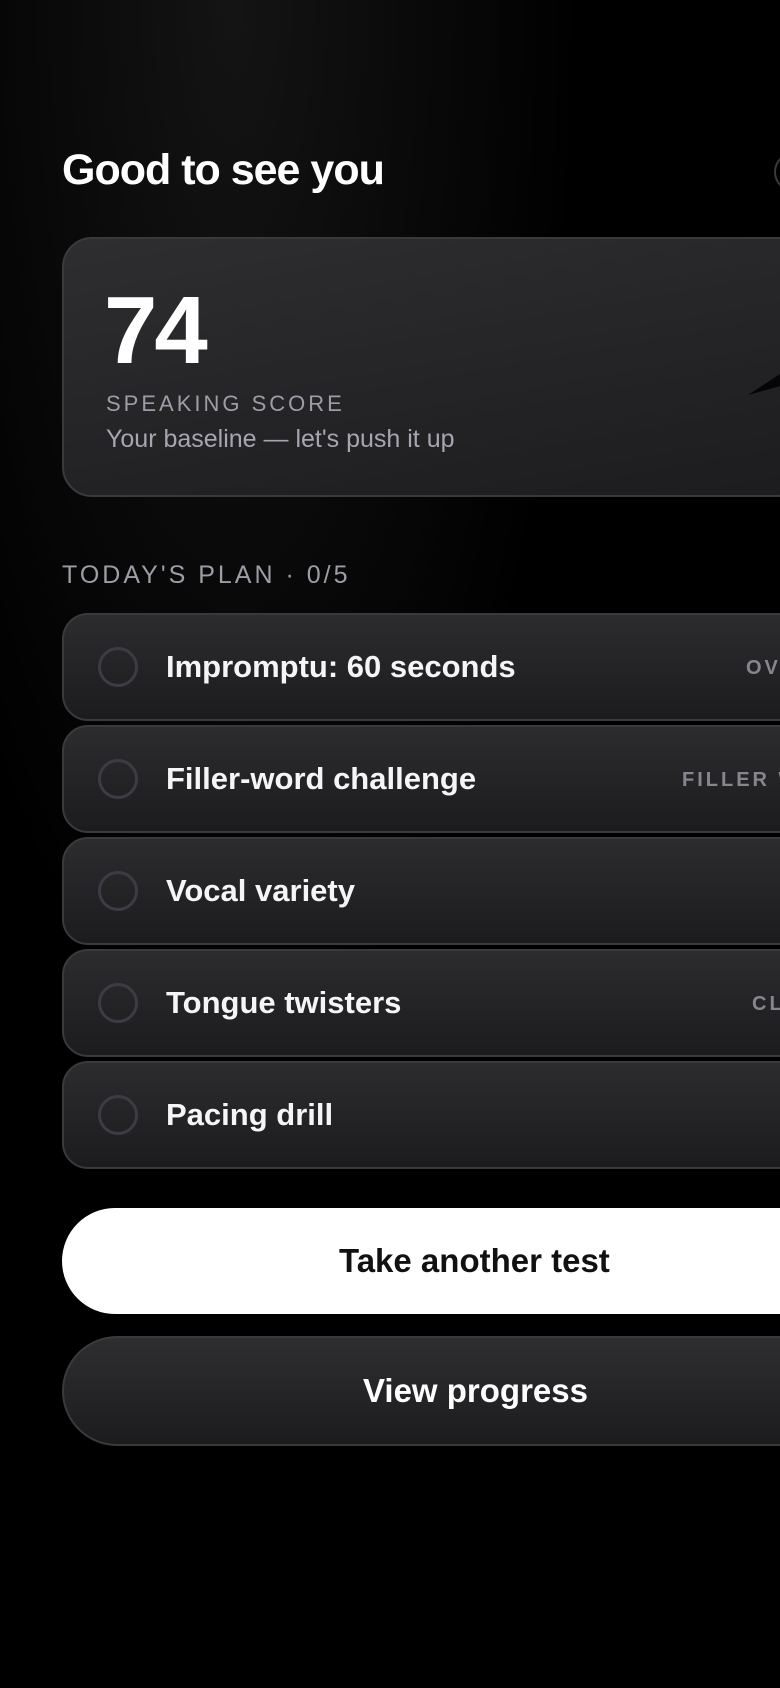 The width and height of the screenshot is (780, 1688). I want to click on task-tag: FILLER W, so click(731, 780).